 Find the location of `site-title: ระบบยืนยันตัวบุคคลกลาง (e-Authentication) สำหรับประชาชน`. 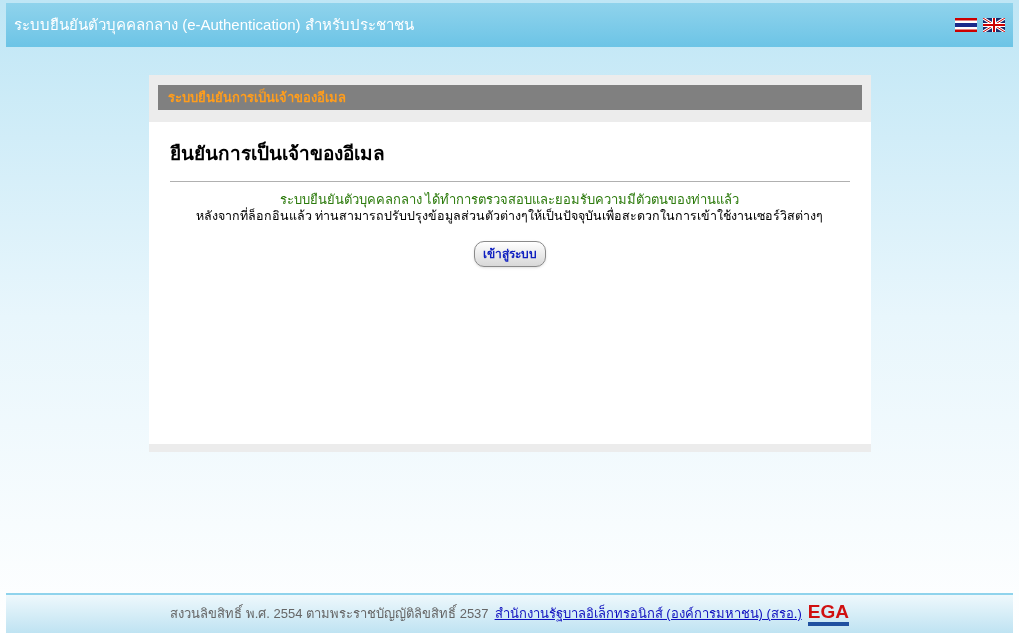

site-title: ระบบยืนยันตัวบุคคลกลาง (e-Authentication) สำหรับประชาชน is located at coordinates (214, 25).